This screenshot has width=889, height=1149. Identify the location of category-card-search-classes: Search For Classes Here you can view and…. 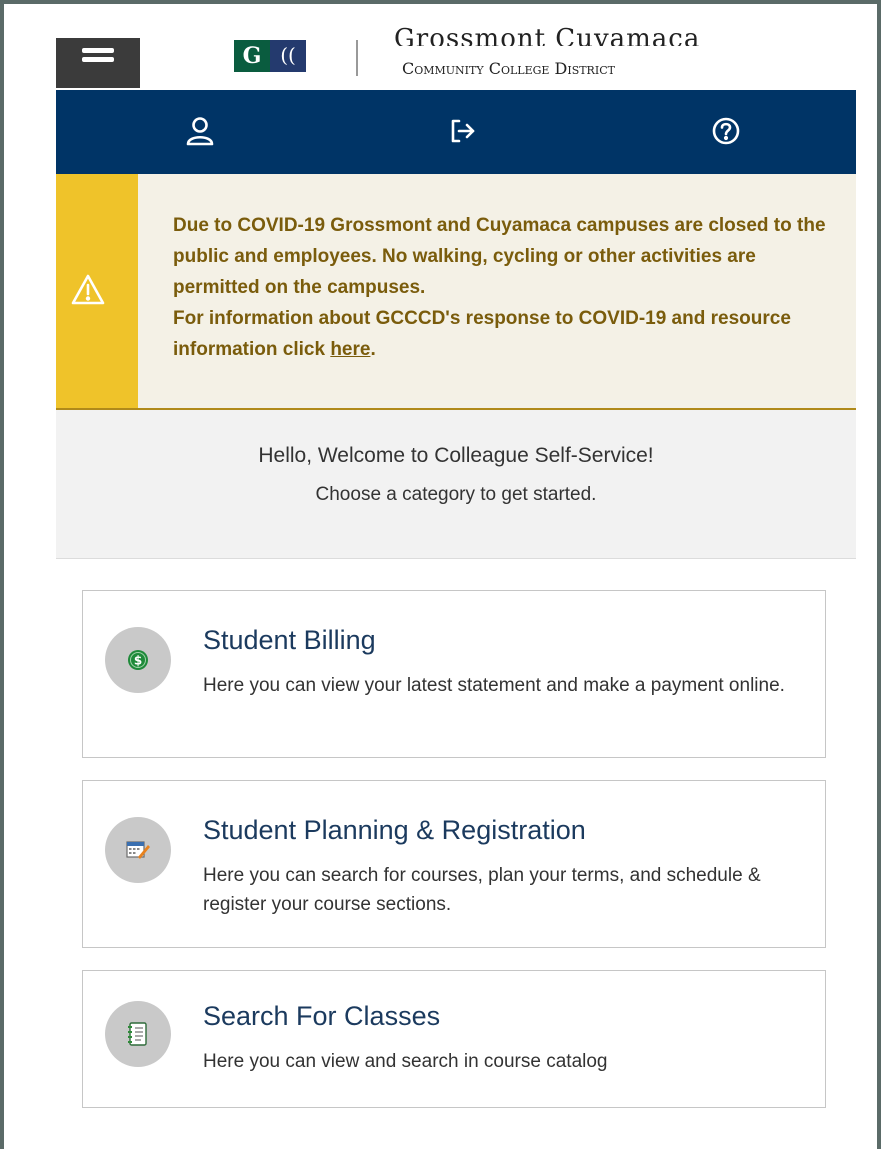
(454, 1039).